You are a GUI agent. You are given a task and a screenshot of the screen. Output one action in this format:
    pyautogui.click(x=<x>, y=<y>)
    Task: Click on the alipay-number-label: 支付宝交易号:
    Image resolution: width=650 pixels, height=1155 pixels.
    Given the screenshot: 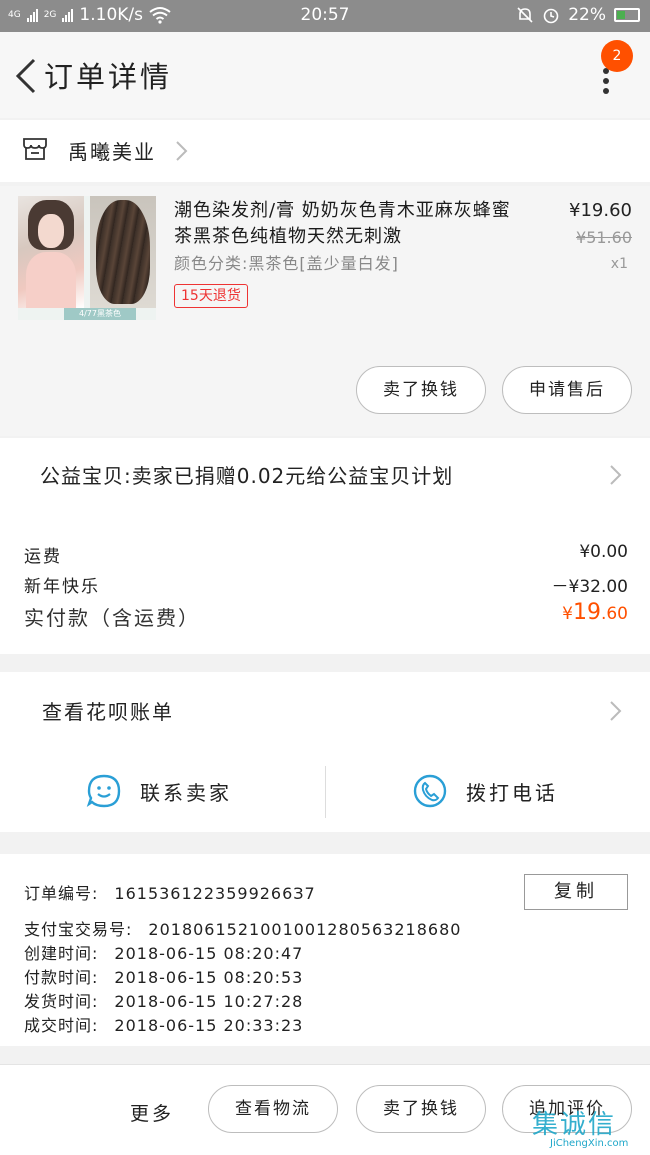 What is the action you would take?
    pyautogui.click(x=78, y=929)
    